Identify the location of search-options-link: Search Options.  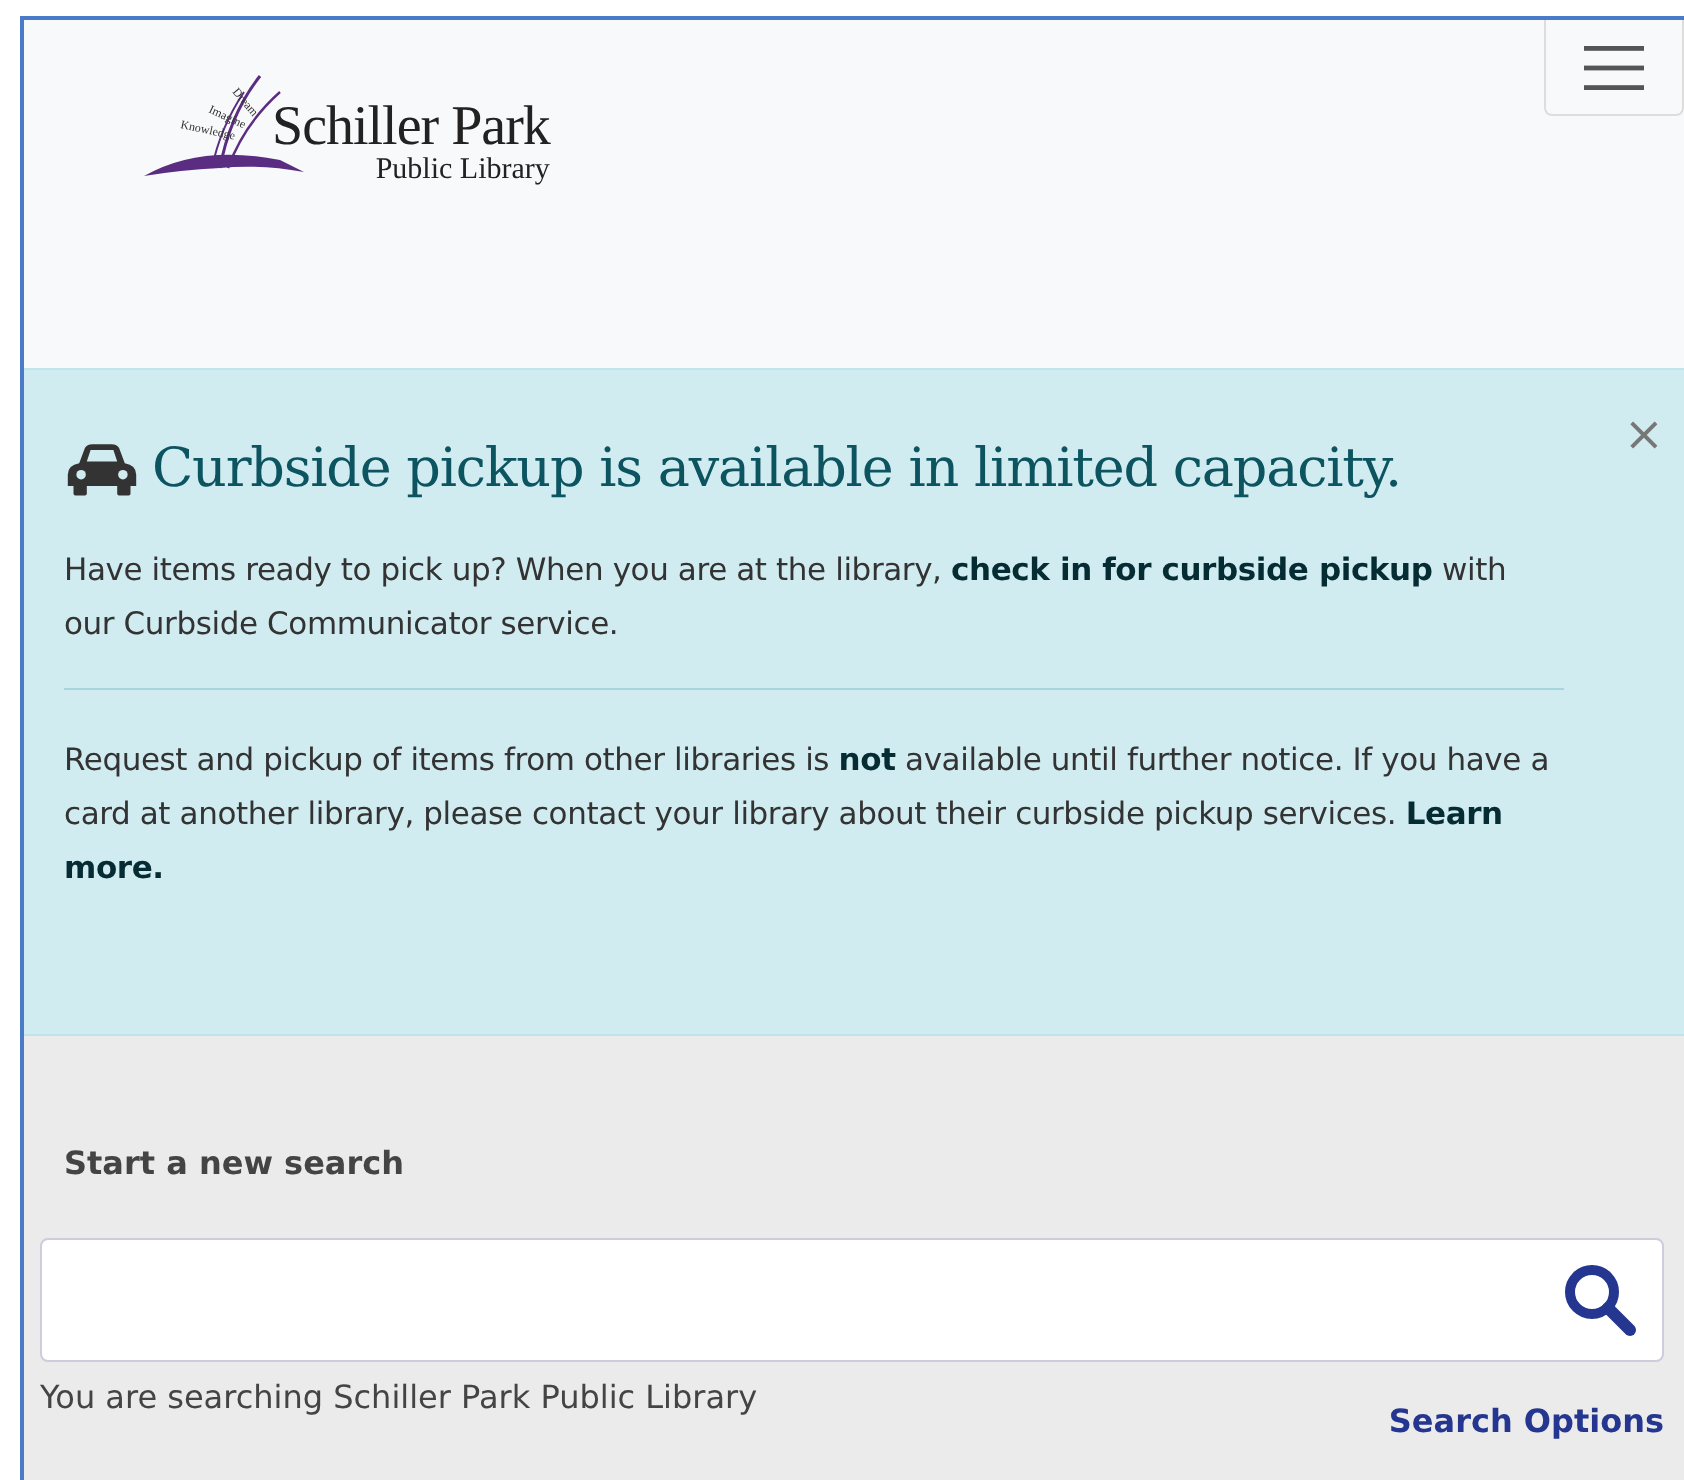
(1526, 1421).